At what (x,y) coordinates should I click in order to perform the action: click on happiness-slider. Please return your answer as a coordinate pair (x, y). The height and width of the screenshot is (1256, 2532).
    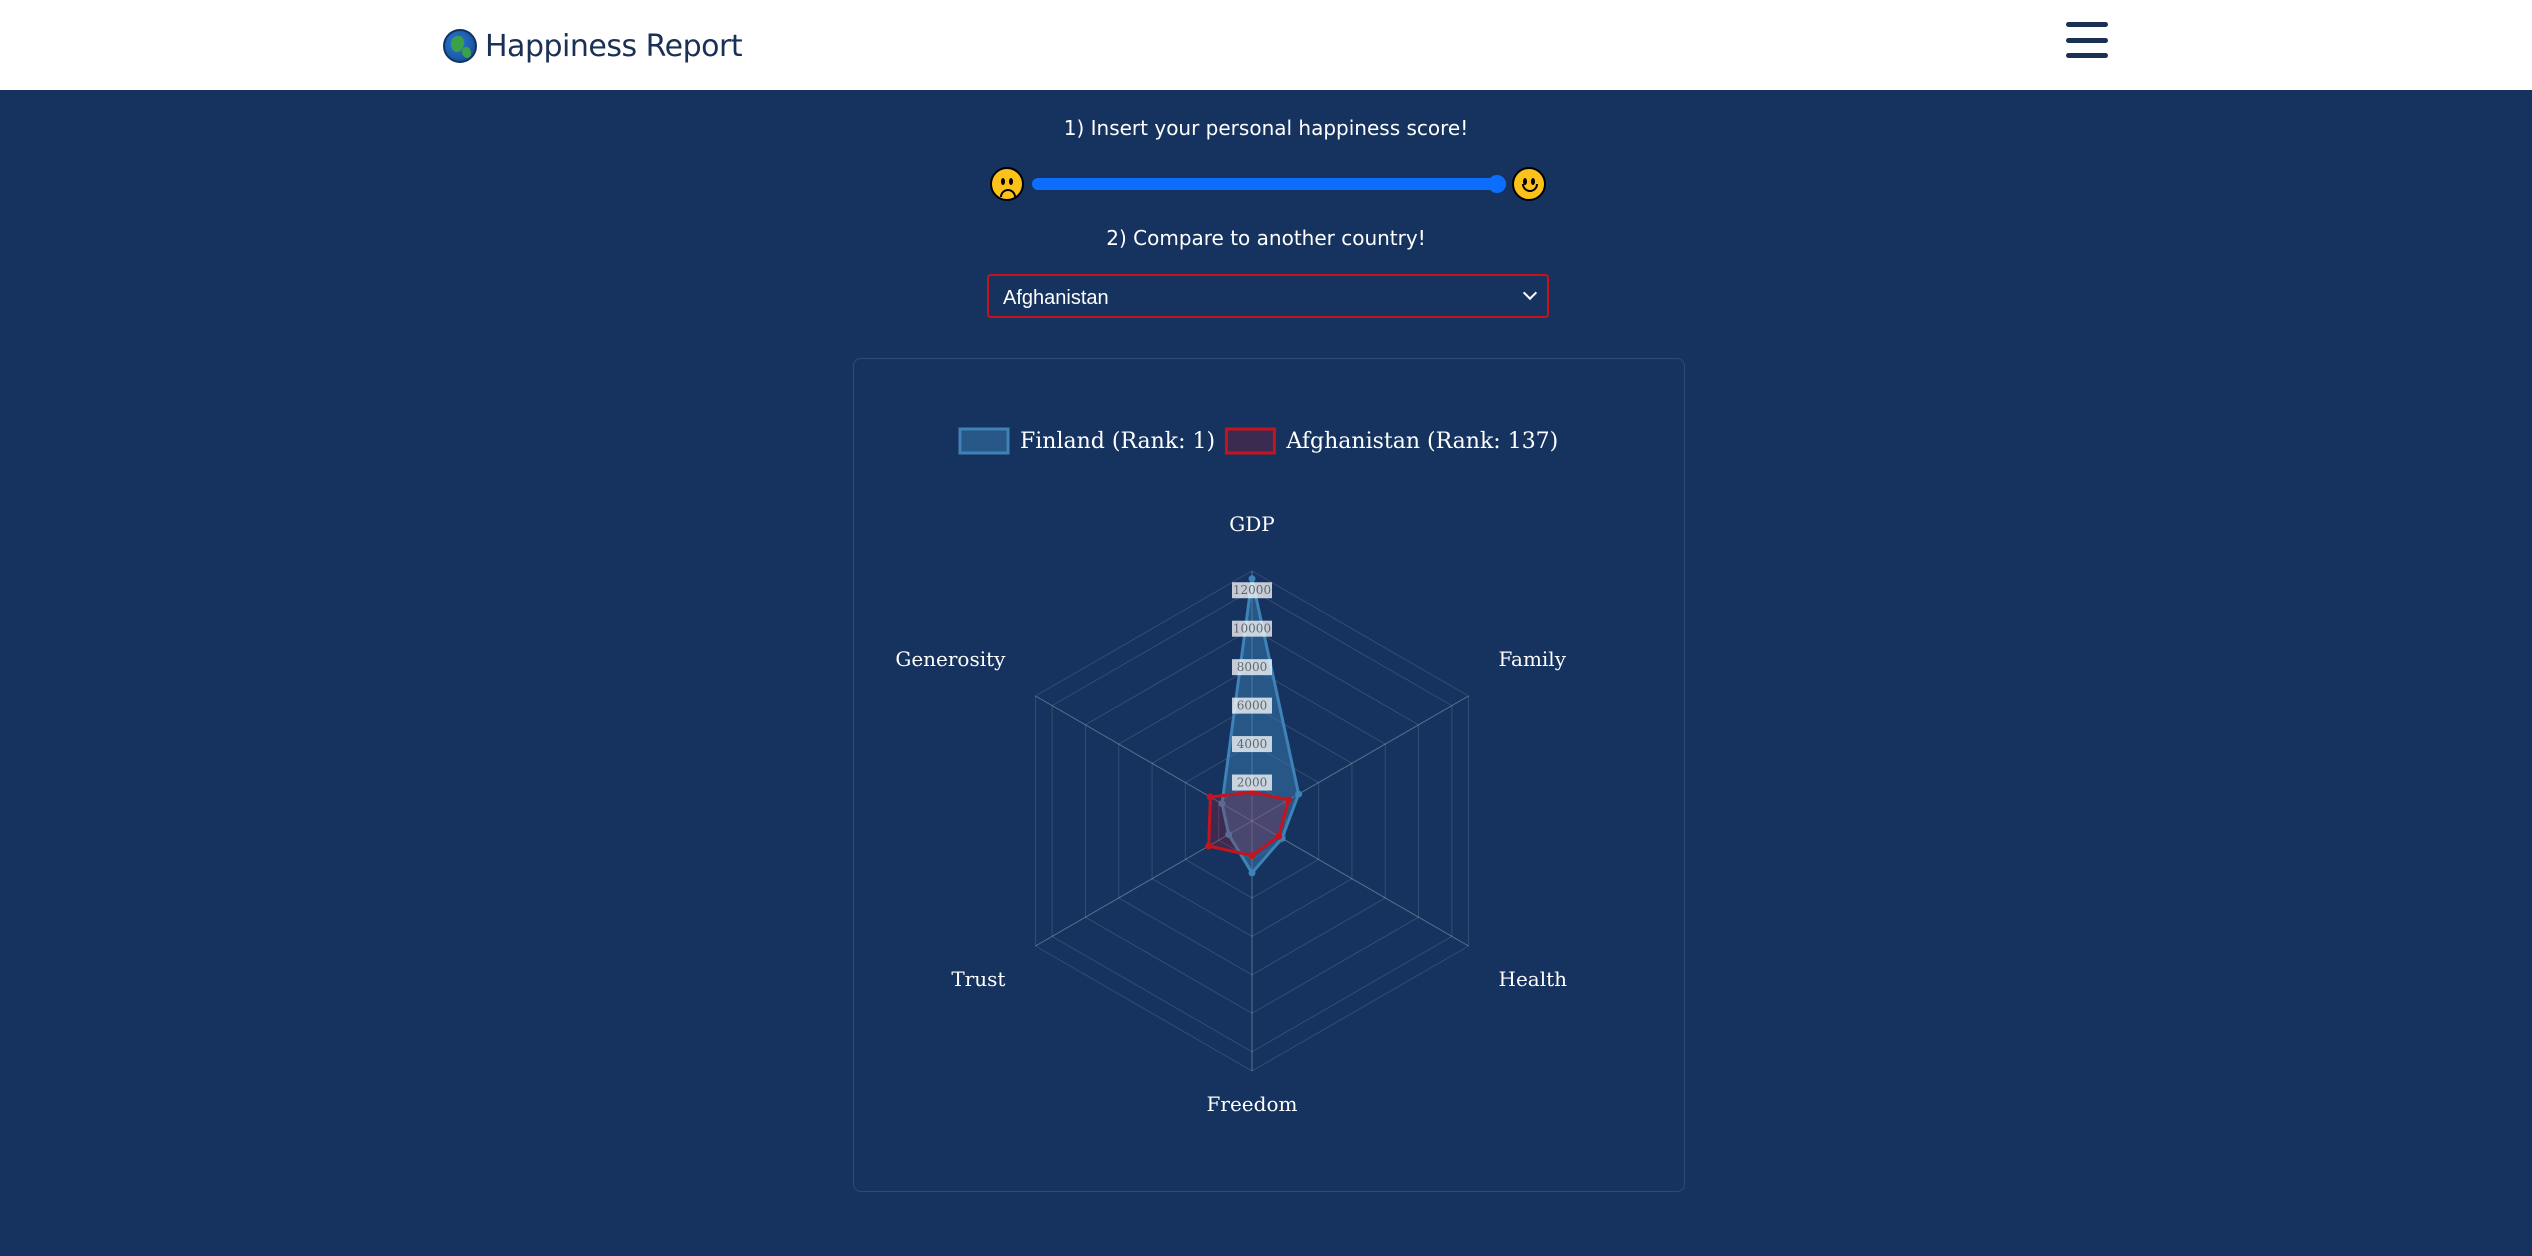
    Looking at the image, I should click on (1269, 184).